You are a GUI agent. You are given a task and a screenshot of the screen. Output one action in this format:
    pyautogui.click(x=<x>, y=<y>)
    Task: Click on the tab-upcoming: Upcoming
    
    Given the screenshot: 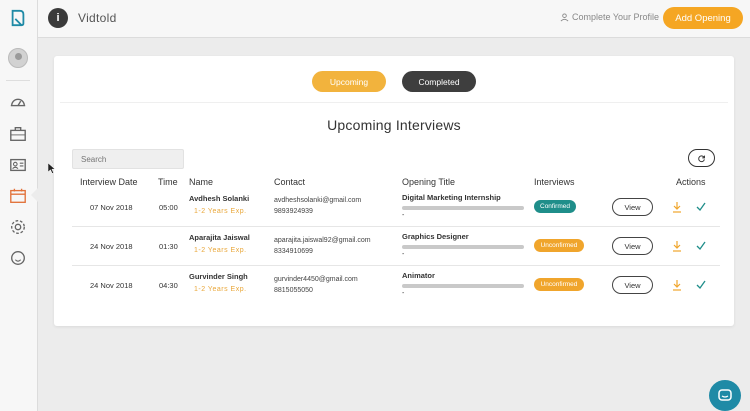 What is the action you would take?
    pyautogui.click(x=349, y=81)
    